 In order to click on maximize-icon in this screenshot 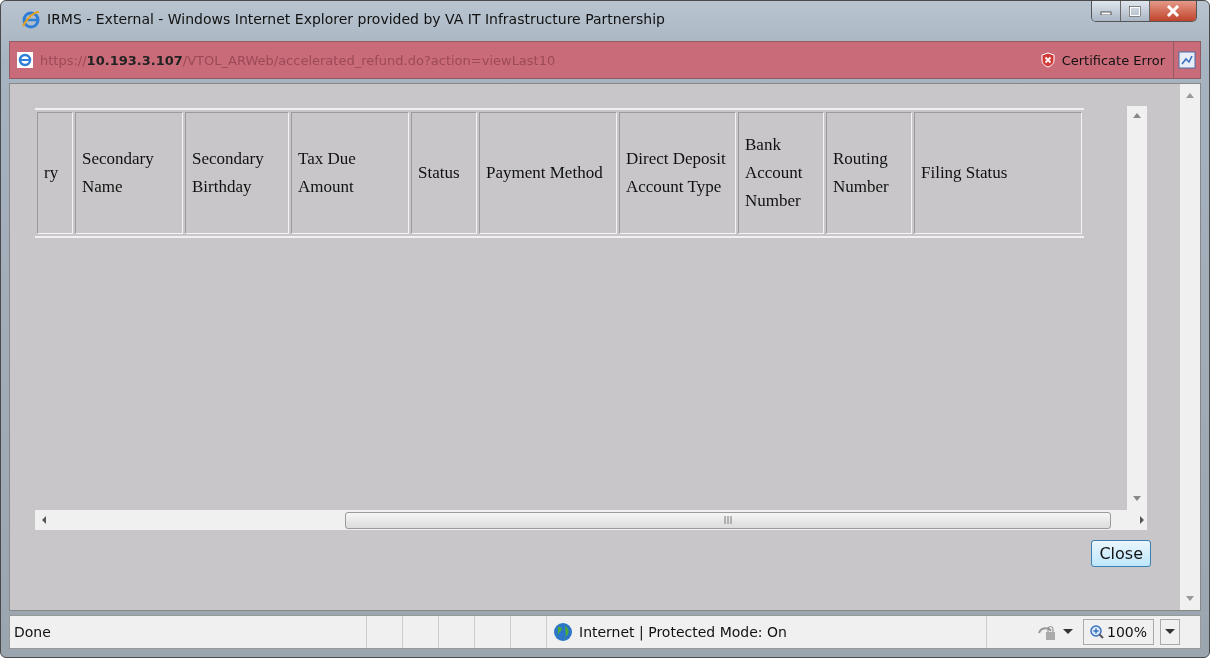, I will do `click(1135, 11)`.